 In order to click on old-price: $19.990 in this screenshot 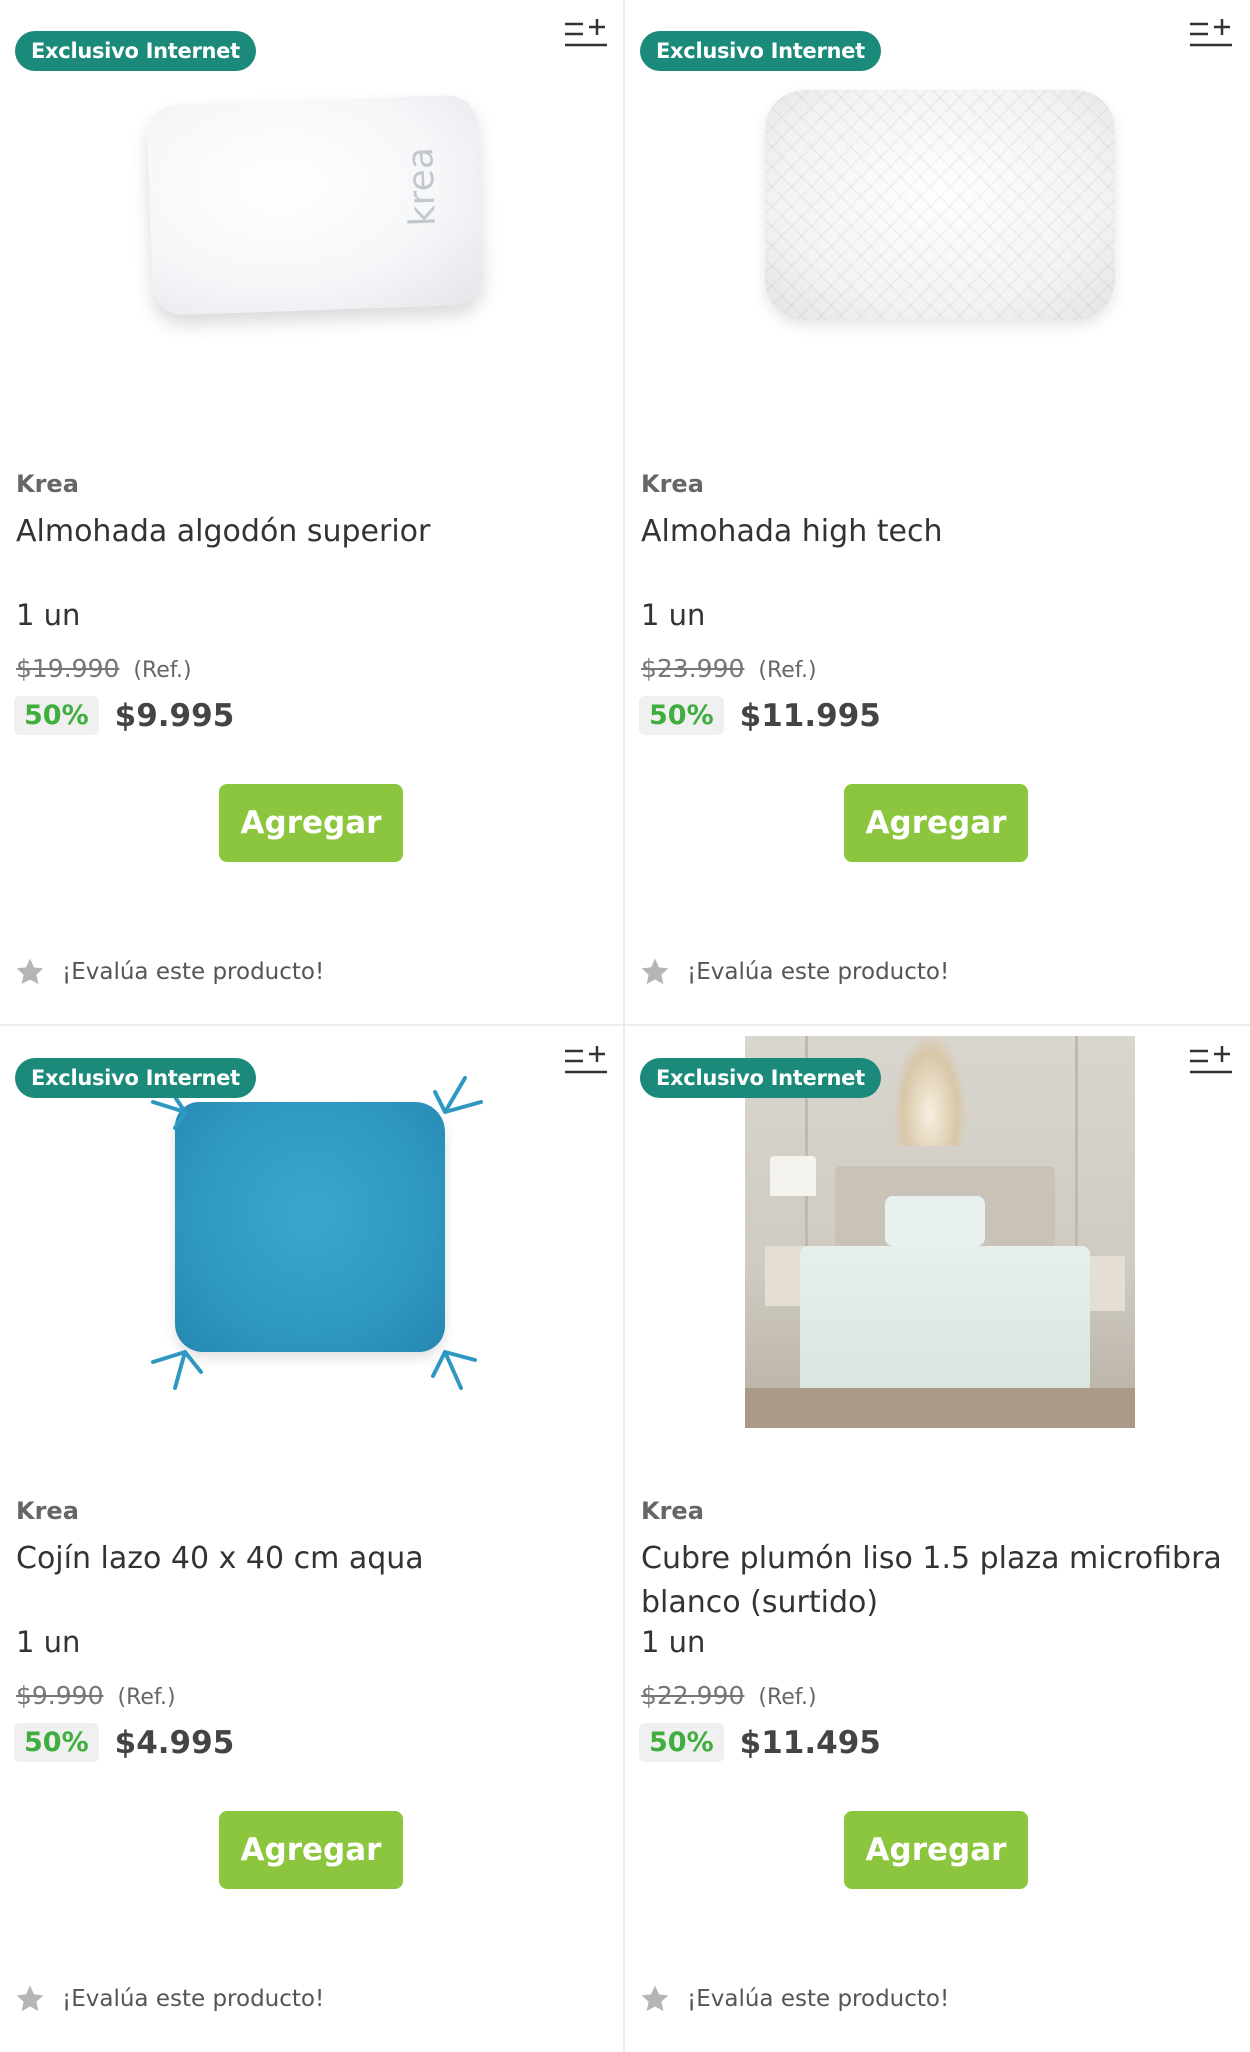, I will do `click(68, 668)`.